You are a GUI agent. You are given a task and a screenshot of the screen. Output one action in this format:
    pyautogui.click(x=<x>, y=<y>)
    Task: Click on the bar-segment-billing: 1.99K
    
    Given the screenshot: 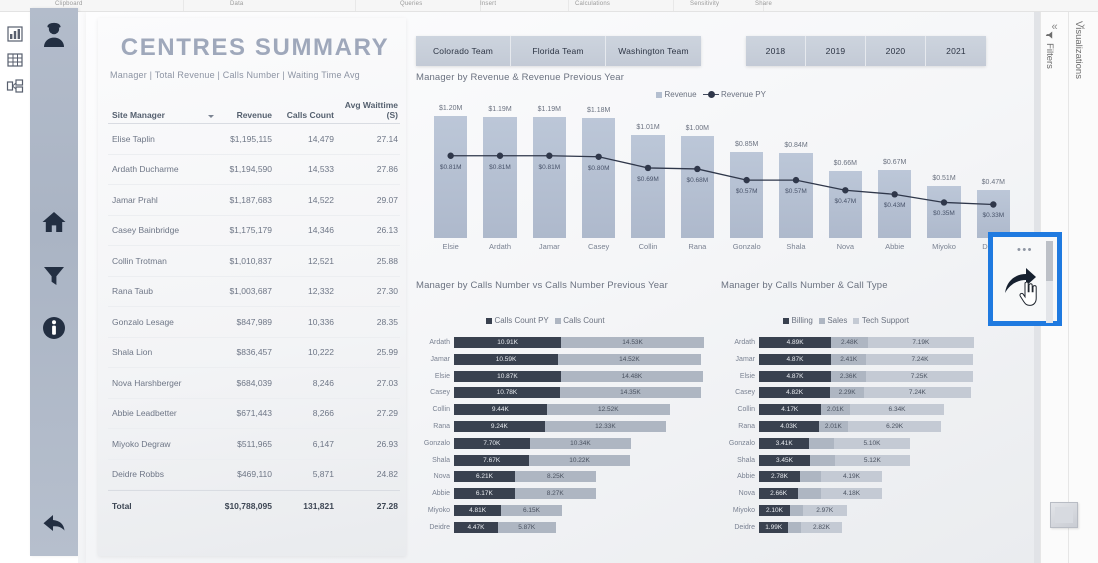 What is the action you would take?
    pyautogui.click(x=774, y=527)
    